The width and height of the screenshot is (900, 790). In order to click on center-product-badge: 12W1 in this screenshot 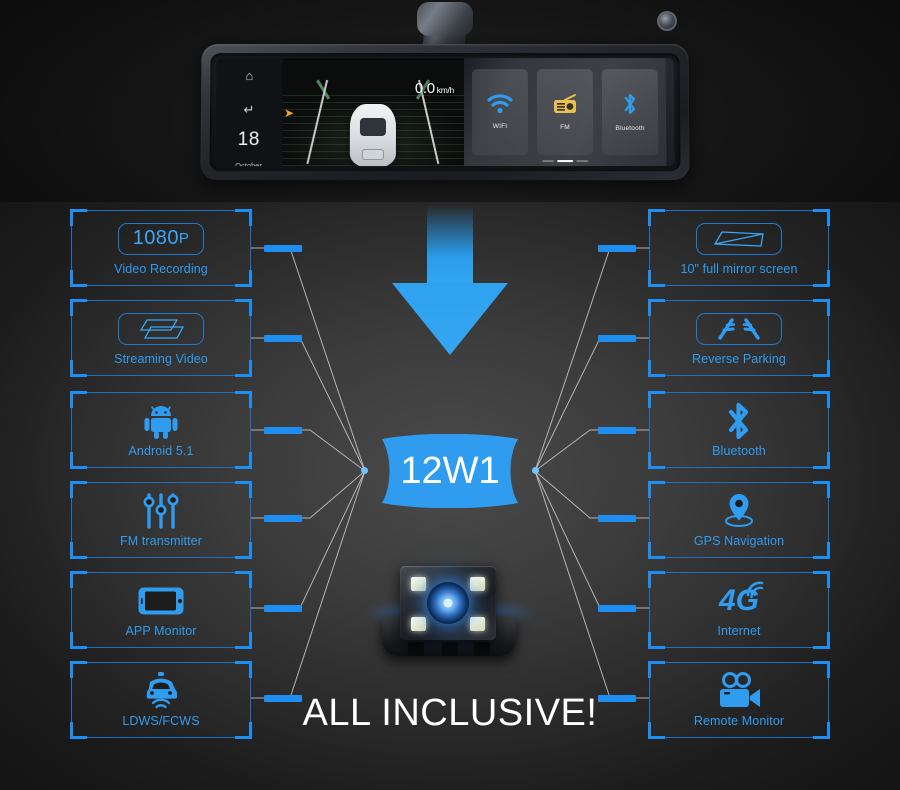, I will do `click(450, 471)`.